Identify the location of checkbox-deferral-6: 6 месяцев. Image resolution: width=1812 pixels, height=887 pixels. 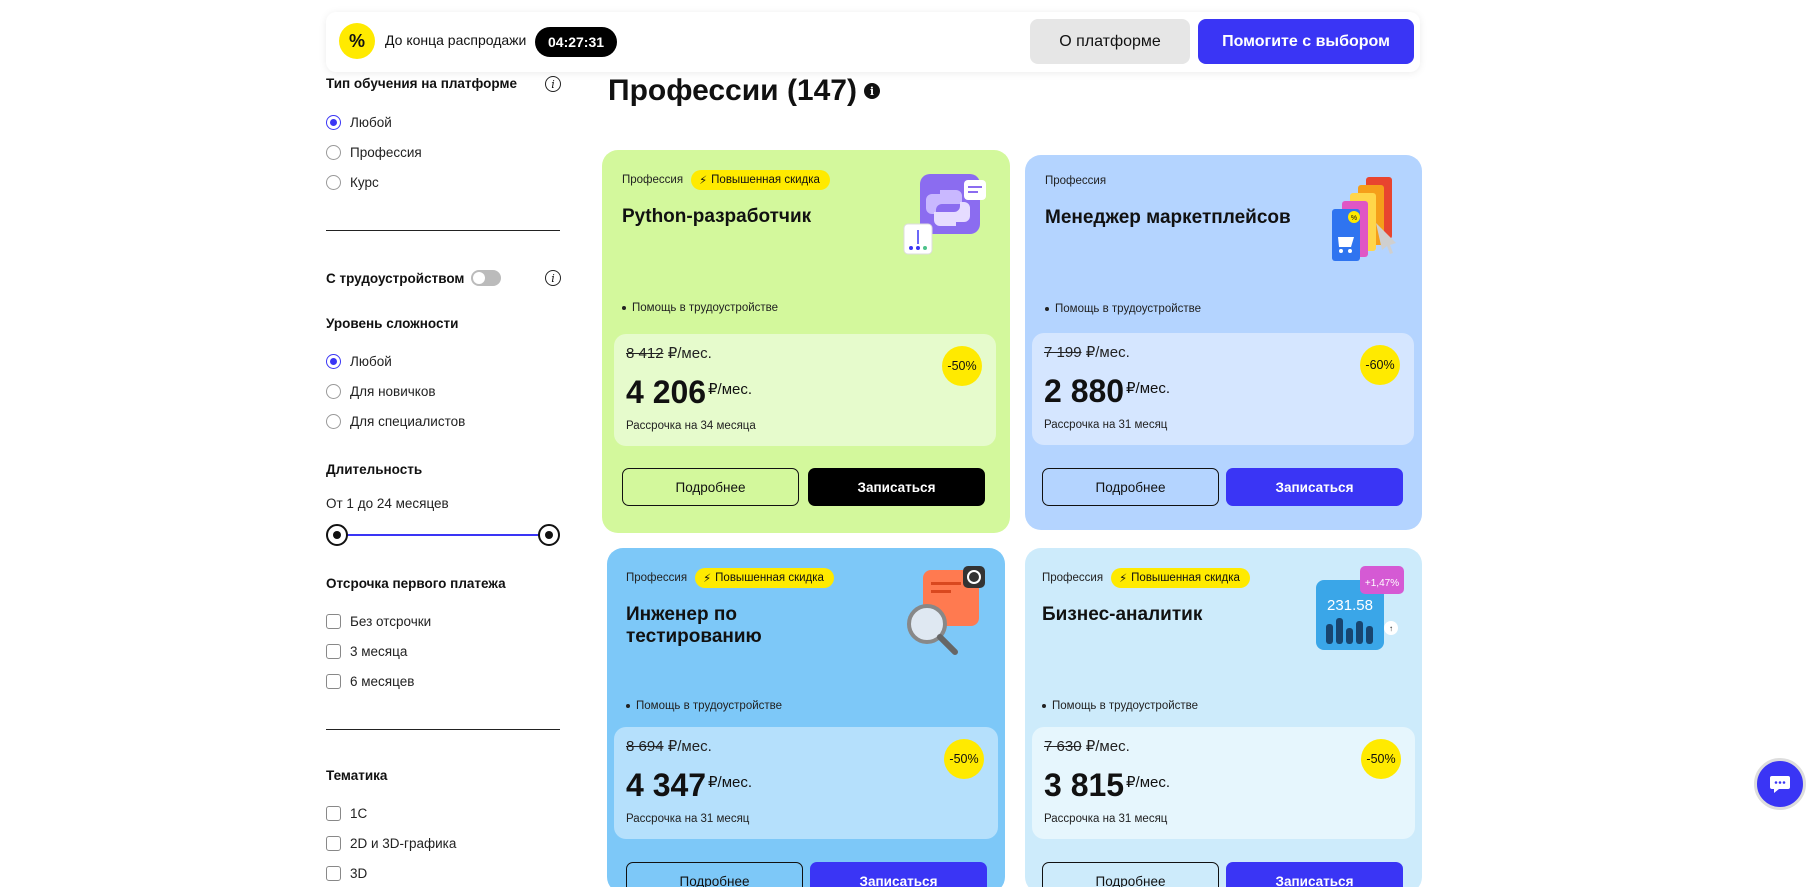
(370, 681).